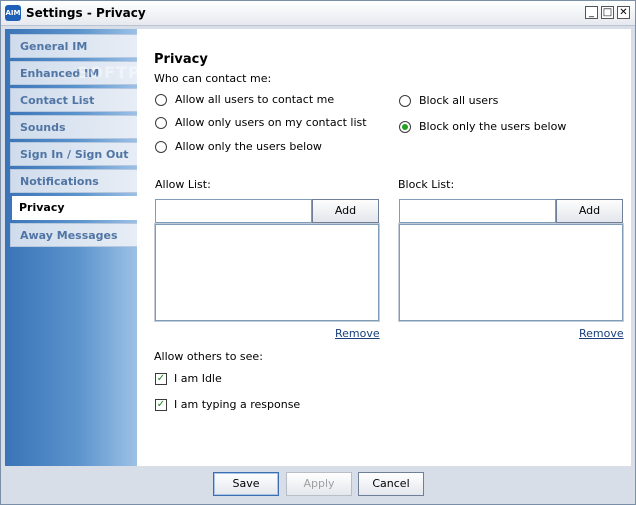 The width and height of the screenshot is (636, 505). I want to click on radio-allow-contact-list-label: Allow only users on my contact list, so click(271, 122).